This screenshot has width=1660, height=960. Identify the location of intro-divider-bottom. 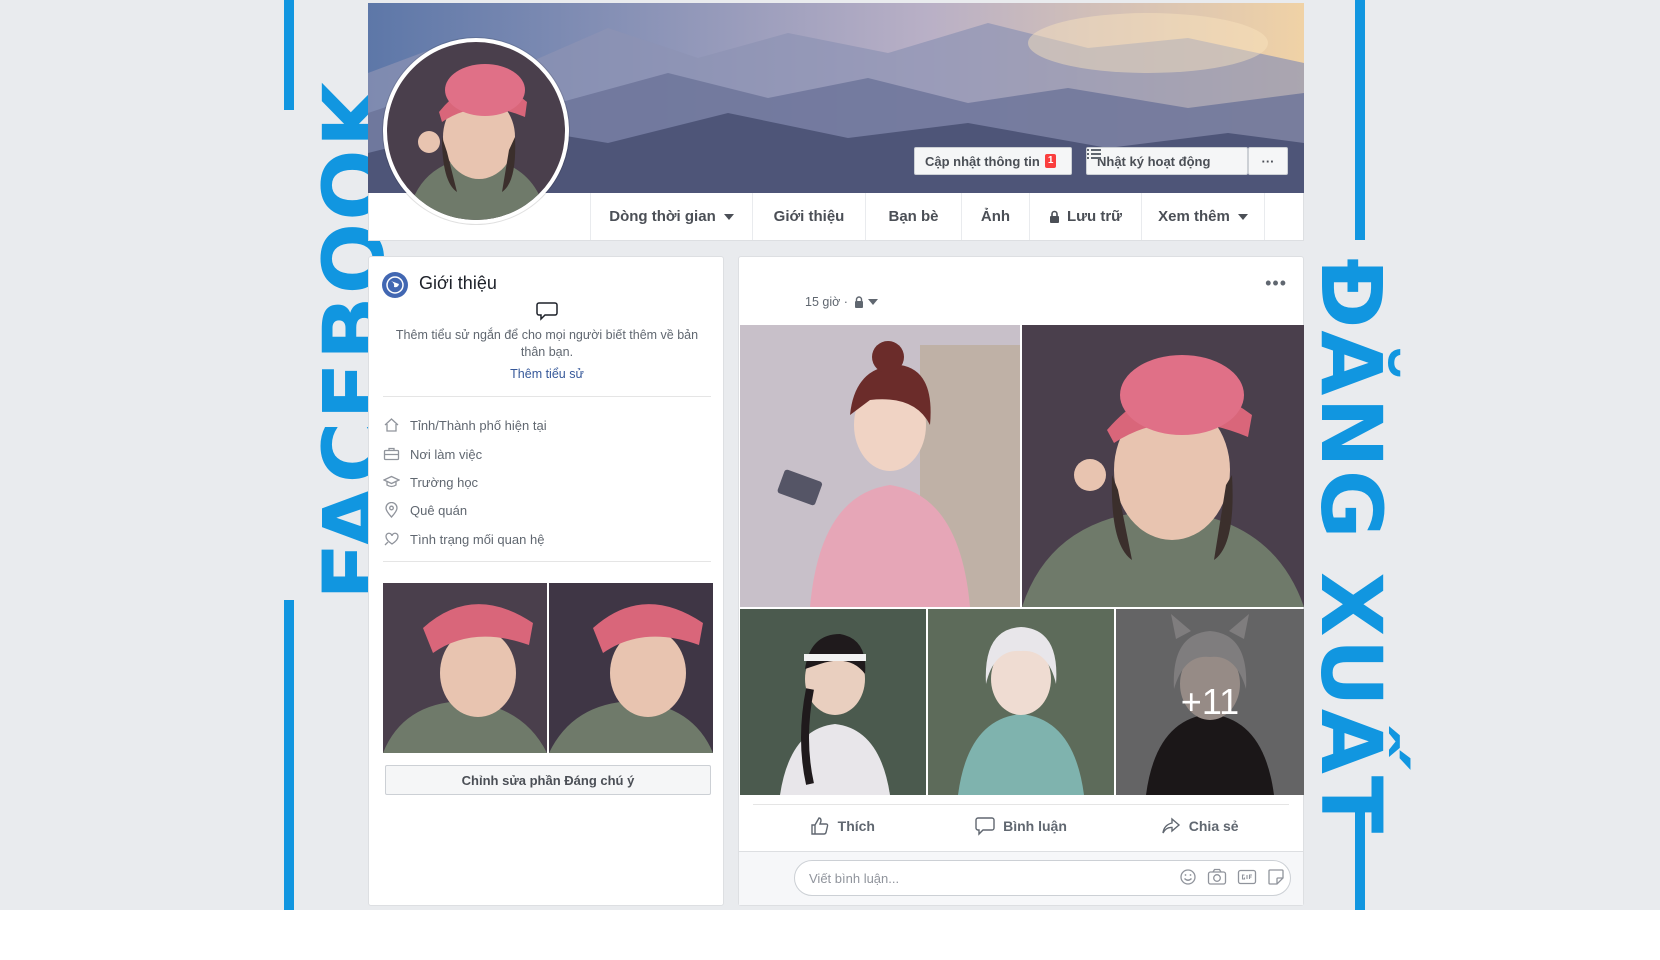
(547, 561).